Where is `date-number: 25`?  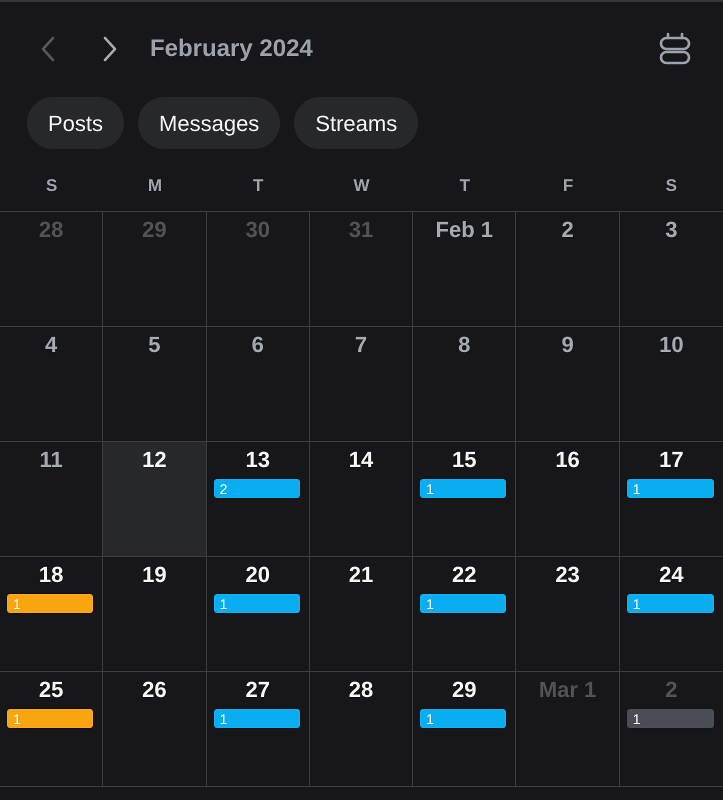 date-number: 25 is located at coordinates (51, 690).